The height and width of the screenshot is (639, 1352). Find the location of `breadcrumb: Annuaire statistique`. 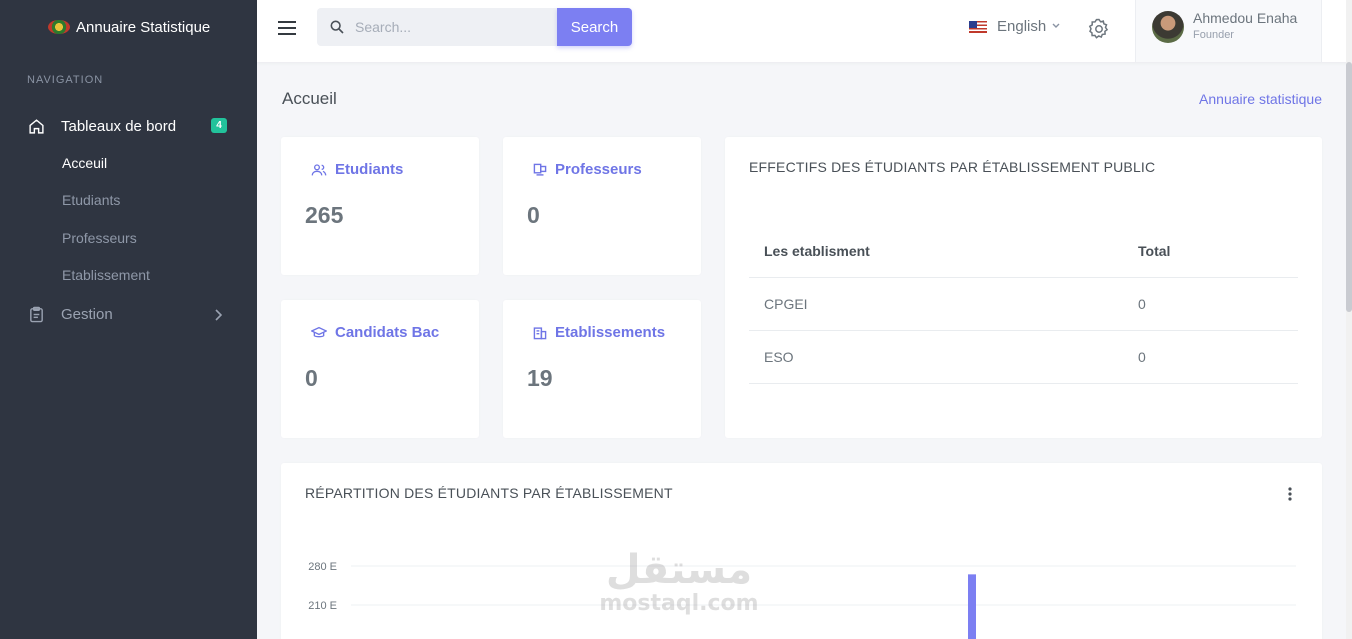

breadcrumb: Annuaire statistique is located at coordinates (1260, 99).